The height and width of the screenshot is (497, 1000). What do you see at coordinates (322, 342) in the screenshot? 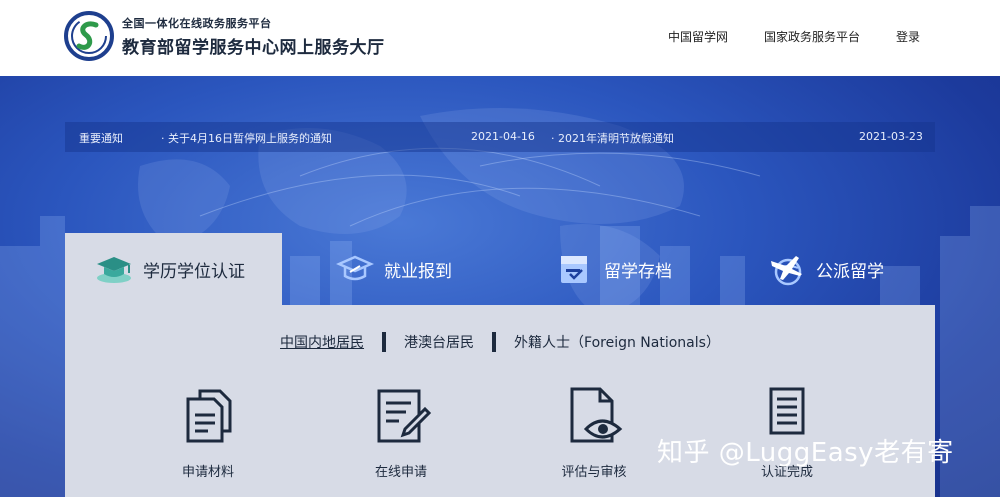
I see `subtab-mainland-residents: 中国内地居民` at bounding box center [322, 342].